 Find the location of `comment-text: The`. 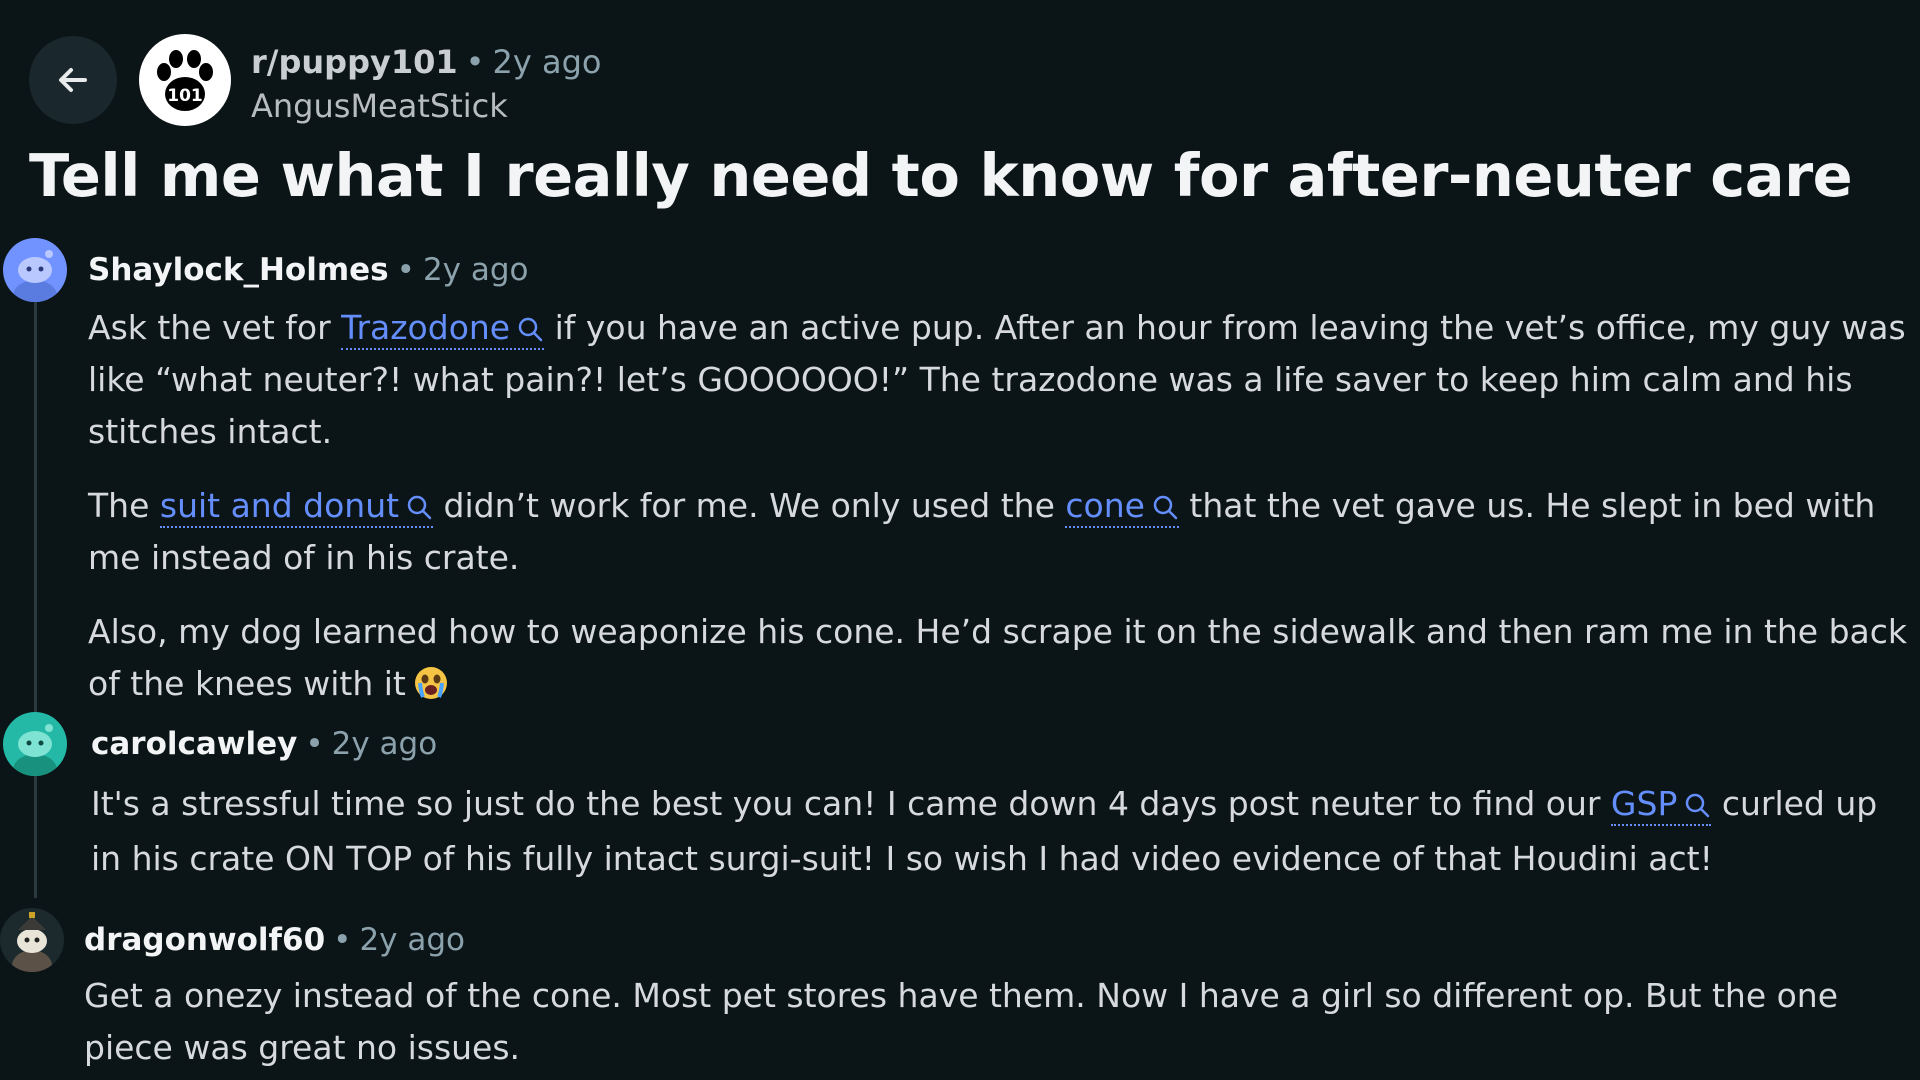

comment-text: The is located at coordinates (124, 505).